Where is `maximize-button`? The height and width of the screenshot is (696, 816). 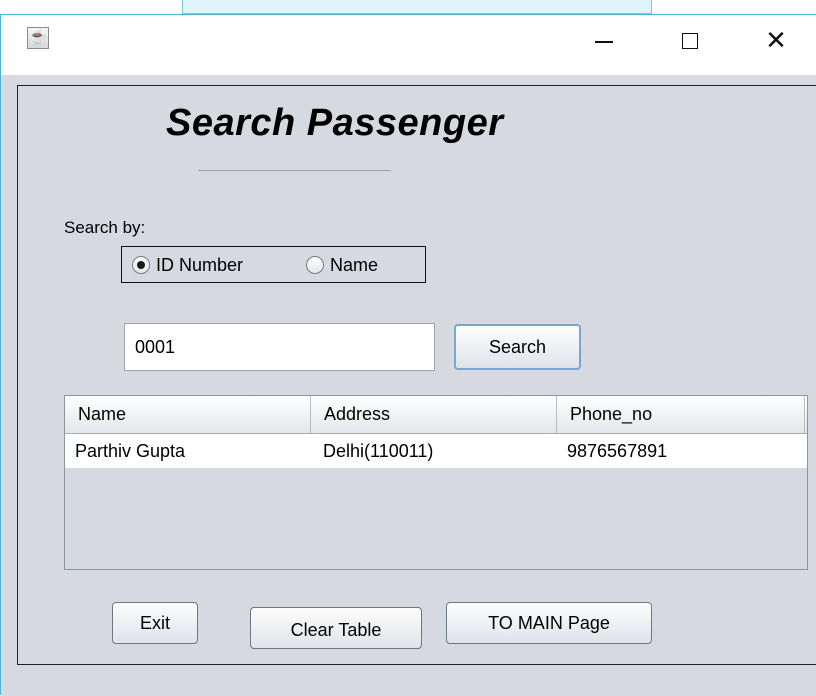
maximize-button is located at coordinates (690, 41).